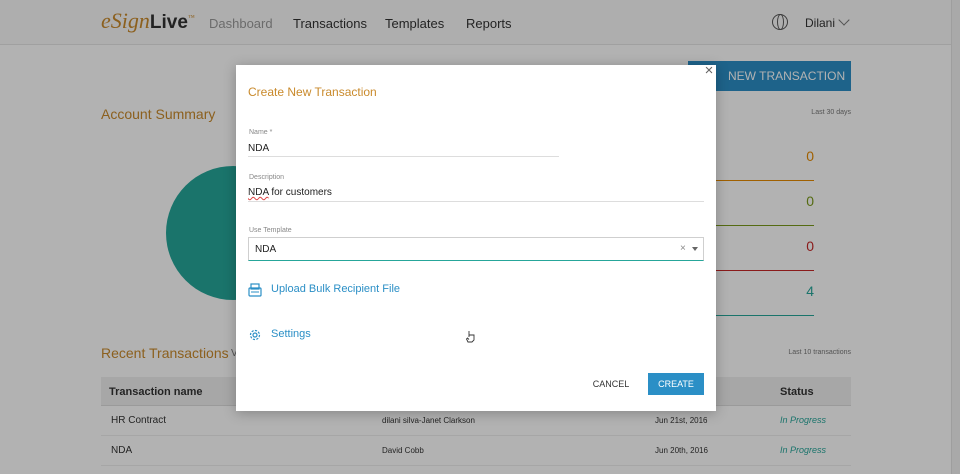 Image resolution: width=960 pixels, height=474 pixels. What do you see at coordinates (270, 230) in the screenshot?
I see `template-field-label: Use Template` at bounding box center [270, 230].